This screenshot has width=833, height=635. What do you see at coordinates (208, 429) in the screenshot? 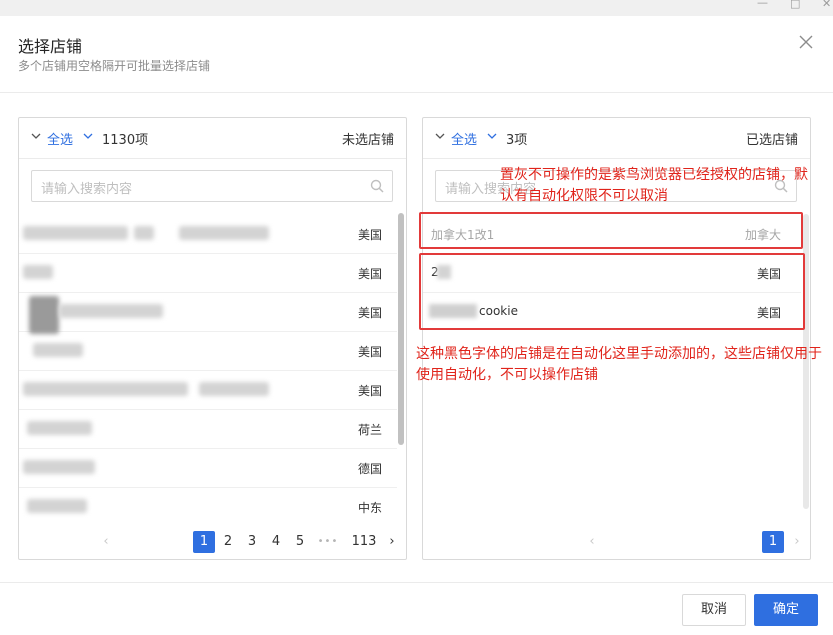
I see `list-item: 荷兰` at bounding box center [208, 429].